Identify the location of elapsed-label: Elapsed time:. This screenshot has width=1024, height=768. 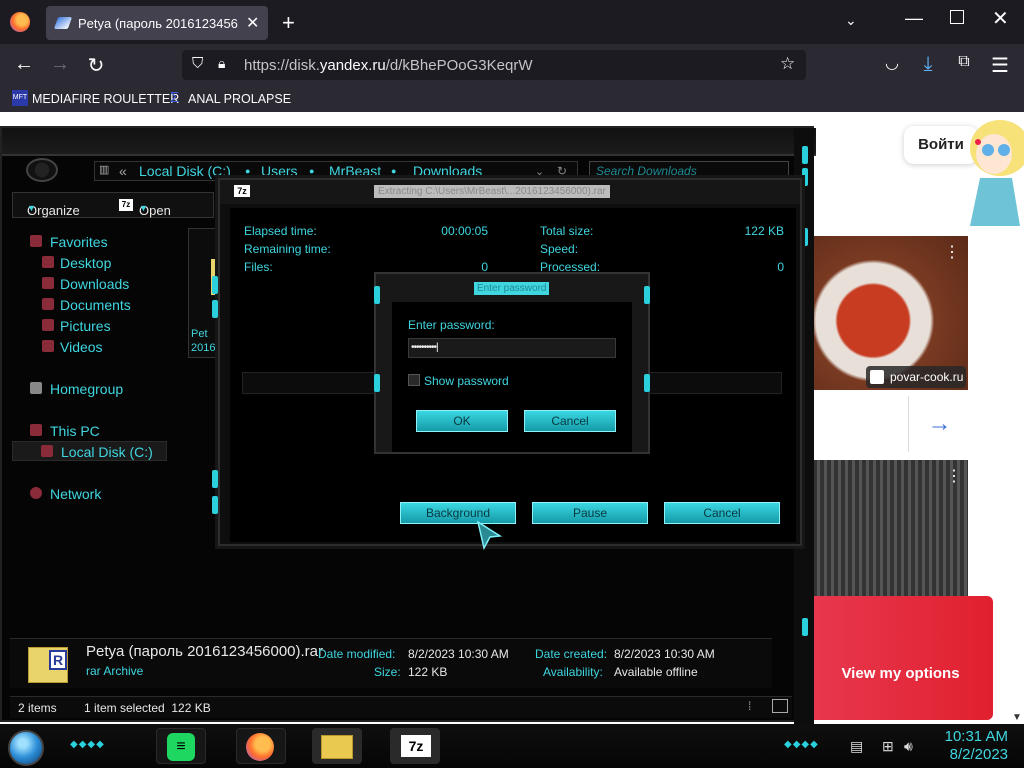
(280, 231).